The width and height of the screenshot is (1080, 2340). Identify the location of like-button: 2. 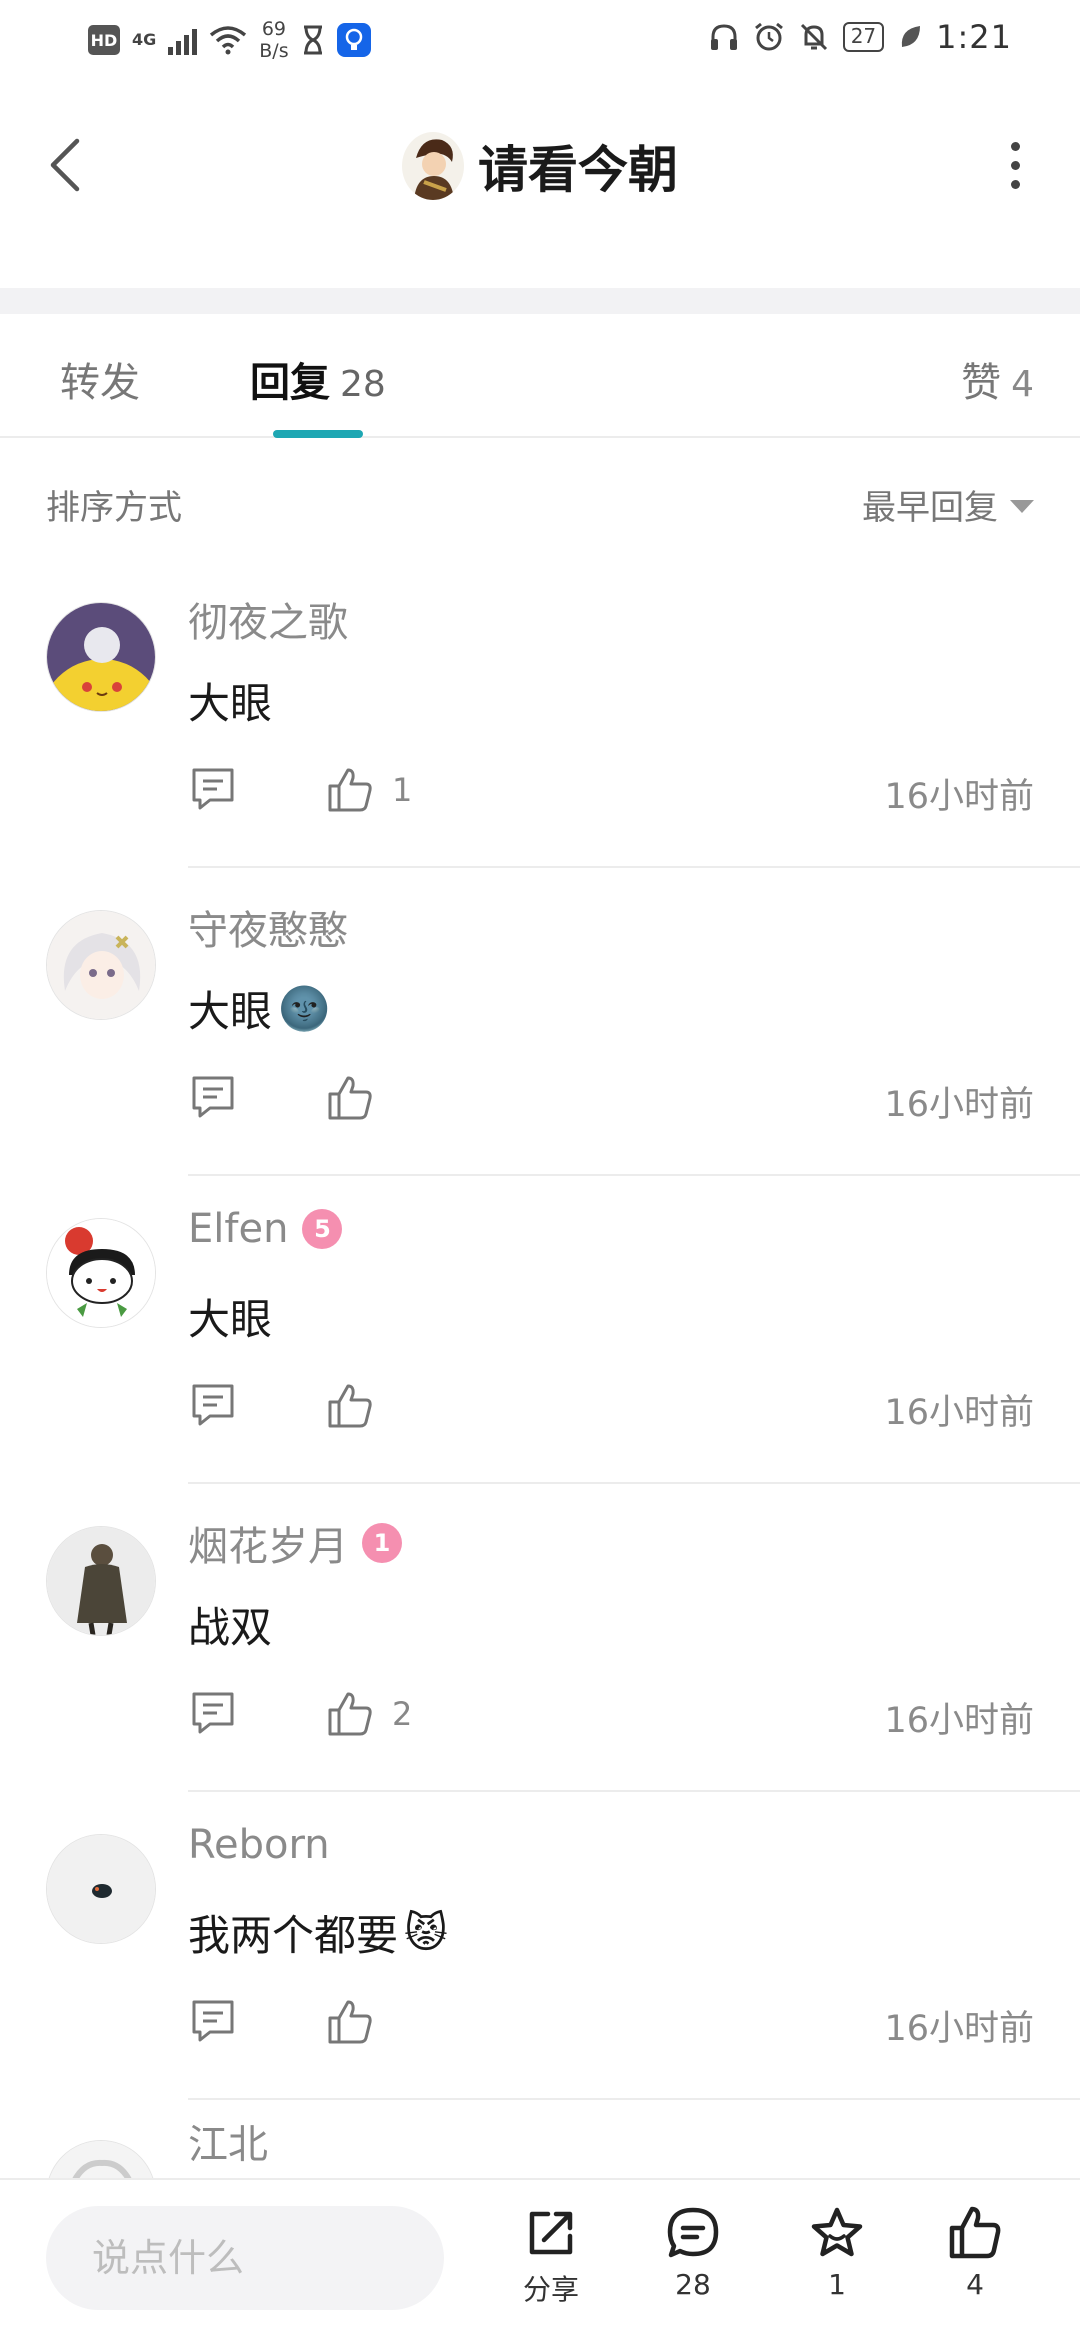
(369, 1714).